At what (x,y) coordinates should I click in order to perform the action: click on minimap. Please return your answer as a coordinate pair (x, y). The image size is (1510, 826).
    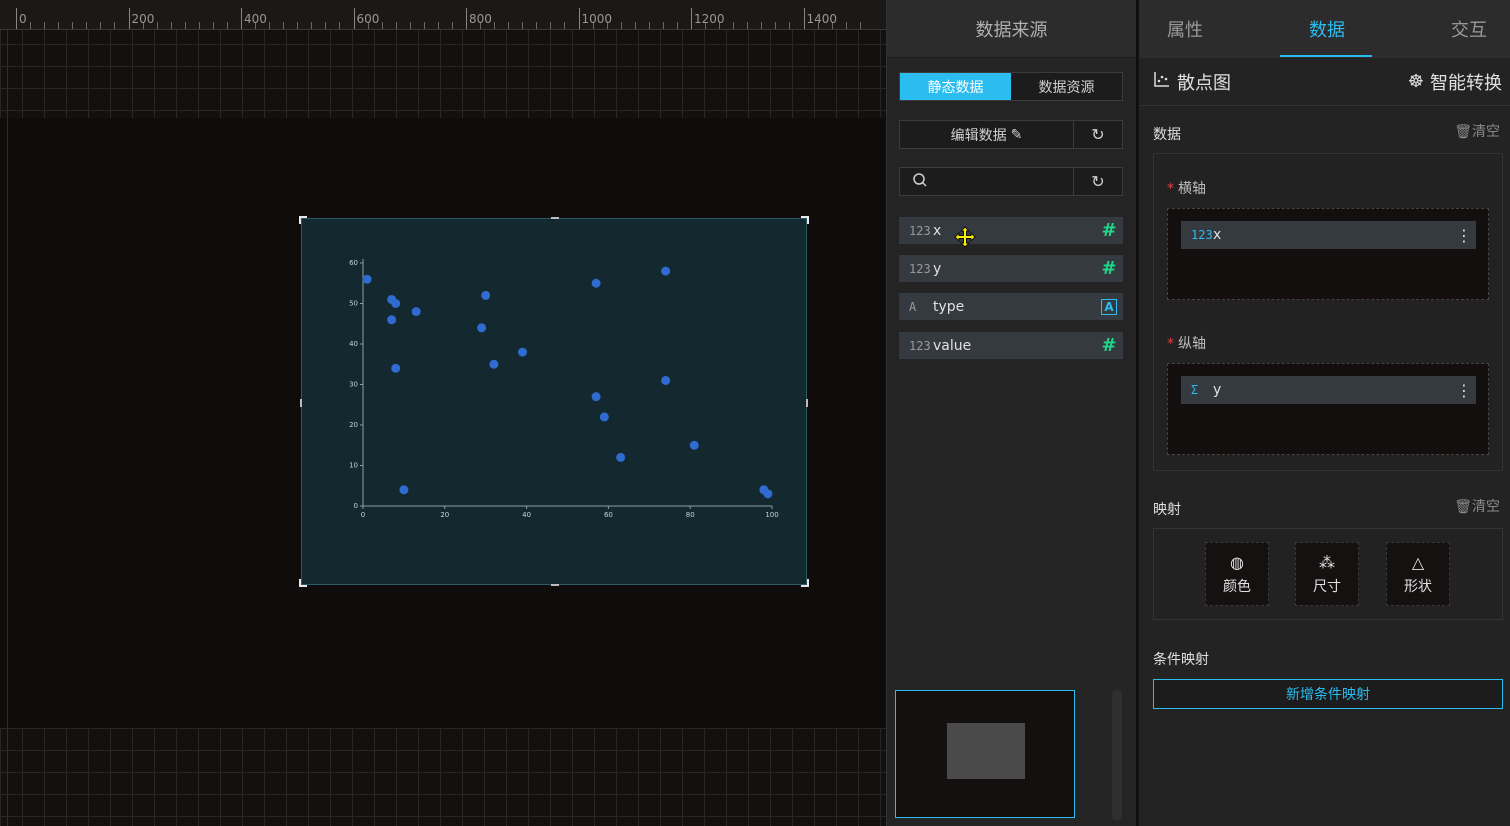
    Looking at the image, I should click on (985, 754).